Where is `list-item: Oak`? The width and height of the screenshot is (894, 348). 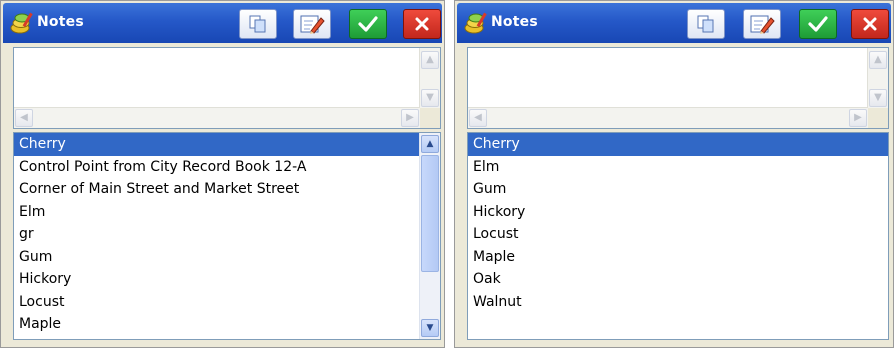 list-item: Oak is located at coordinates (678, 279).